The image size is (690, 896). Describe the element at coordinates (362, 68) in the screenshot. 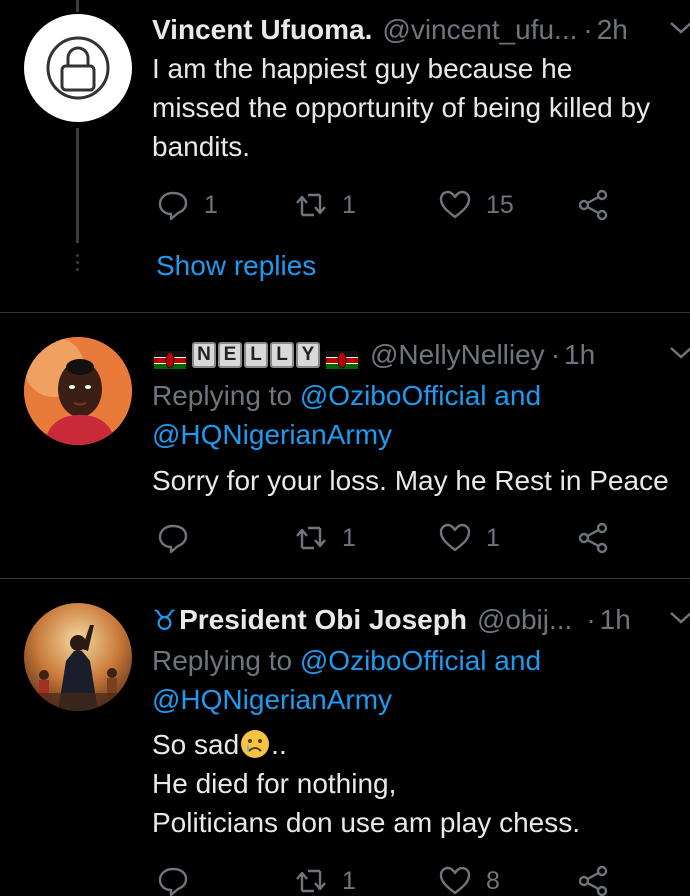

I see `tweet-text-line: I am the happiest guy because he` at that location.